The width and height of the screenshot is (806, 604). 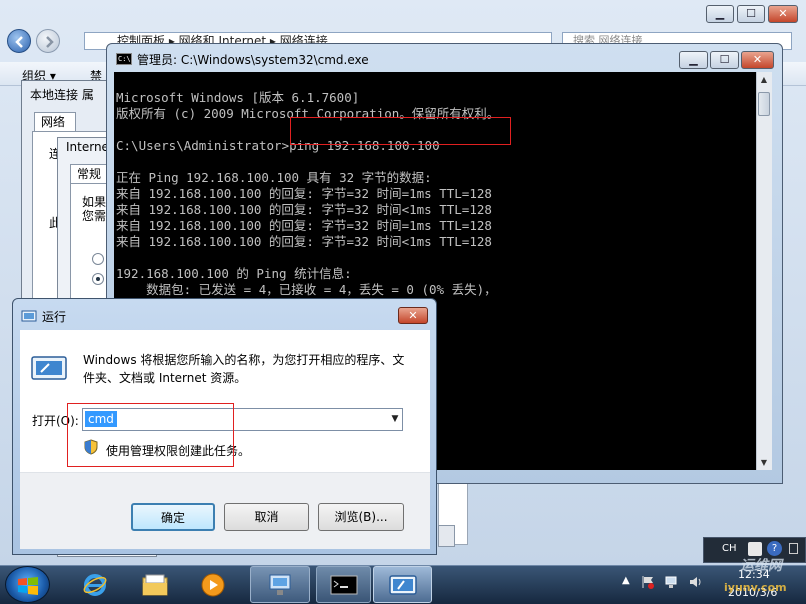 What do you see at coordinates (90, 174) in the screenshot?
I see `tab-general: 常规` at bounding box center [90, 174].